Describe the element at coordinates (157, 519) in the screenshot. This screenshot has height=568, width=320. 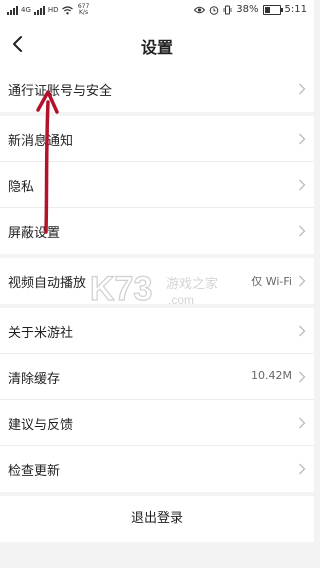
I see `logout-button: 退出登录` at that location.